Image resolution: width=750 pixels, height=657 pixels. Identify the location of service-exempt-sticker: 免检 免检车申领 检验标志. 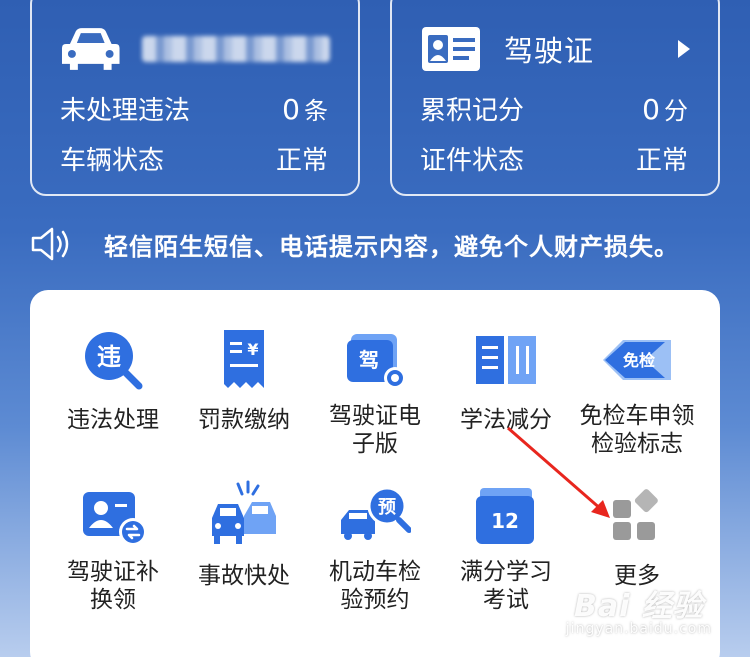
(637, 391).